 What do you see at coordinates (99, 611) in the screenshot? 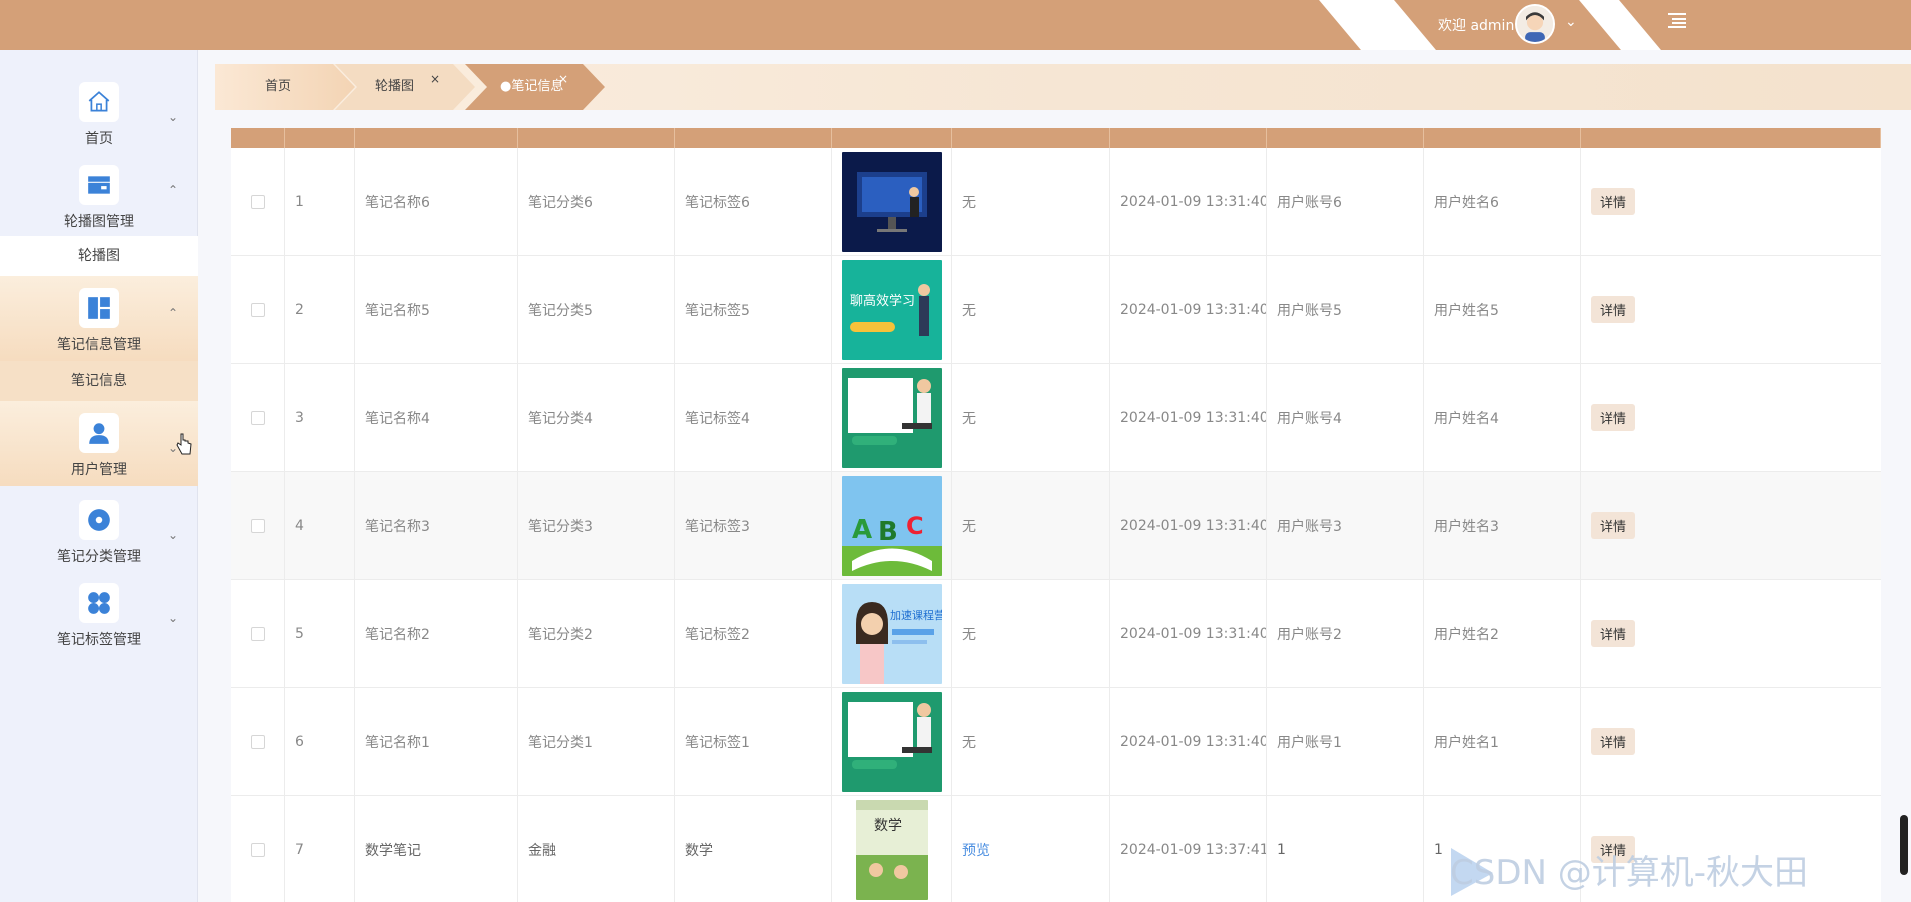
I see `sidebar-item-tag-mgmt: 笔记标签管理 ⌄` at bounding box center [99, 611].